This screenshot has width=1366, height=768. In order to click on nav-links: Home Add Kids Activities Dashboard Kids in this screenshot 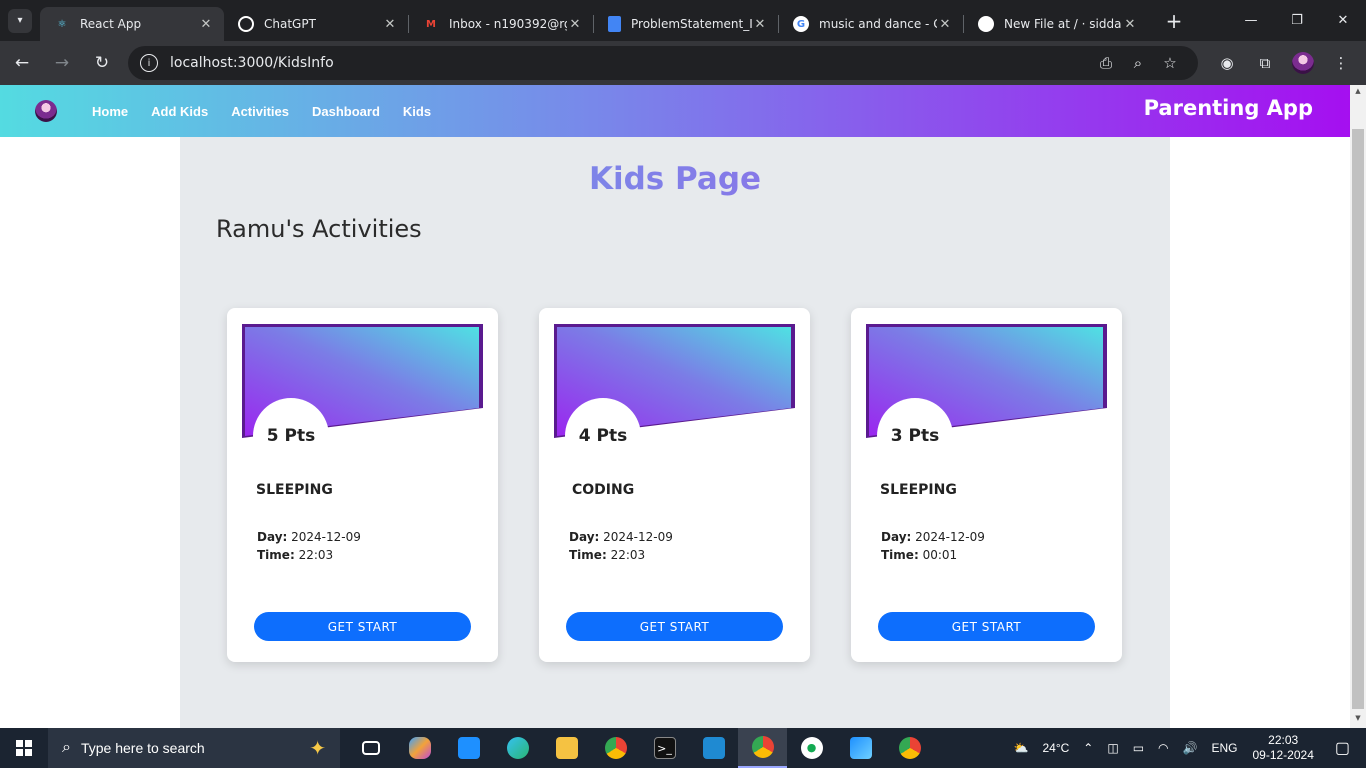, I will do `click(273, 111)`.